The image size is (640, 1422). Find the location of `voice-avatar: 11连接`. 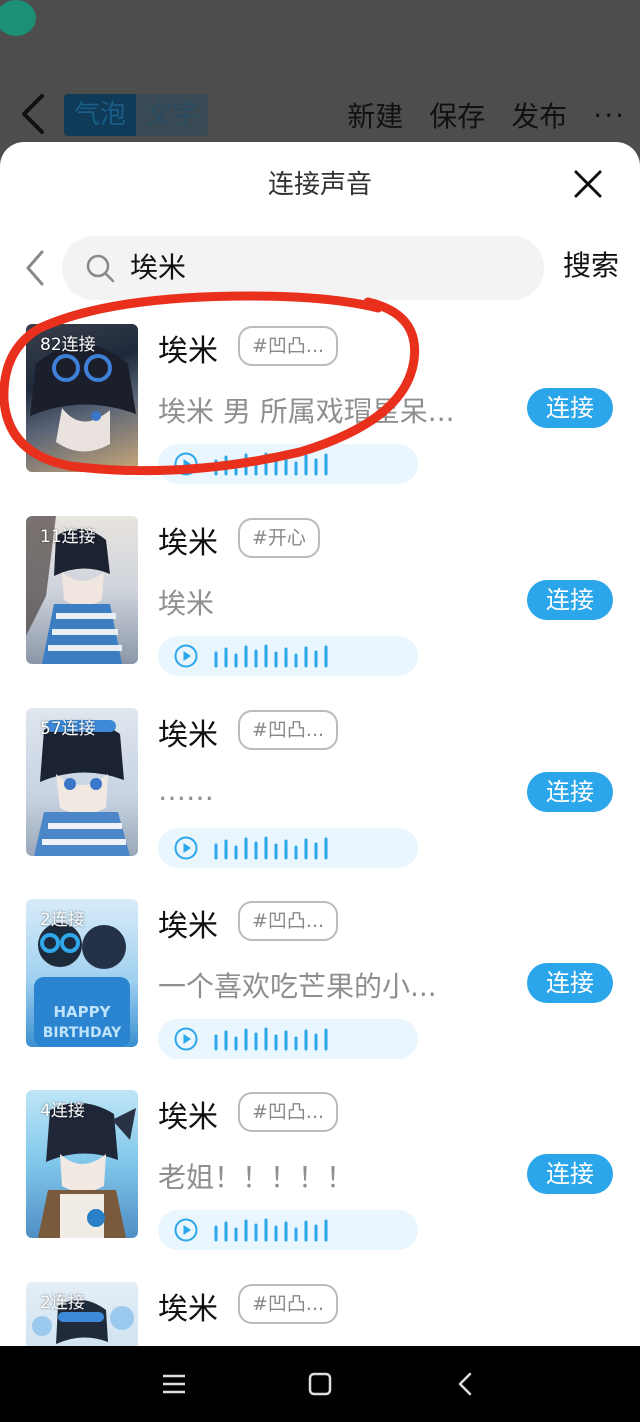

voice-avatar: 11连接 is located at coordinates (82, 590).